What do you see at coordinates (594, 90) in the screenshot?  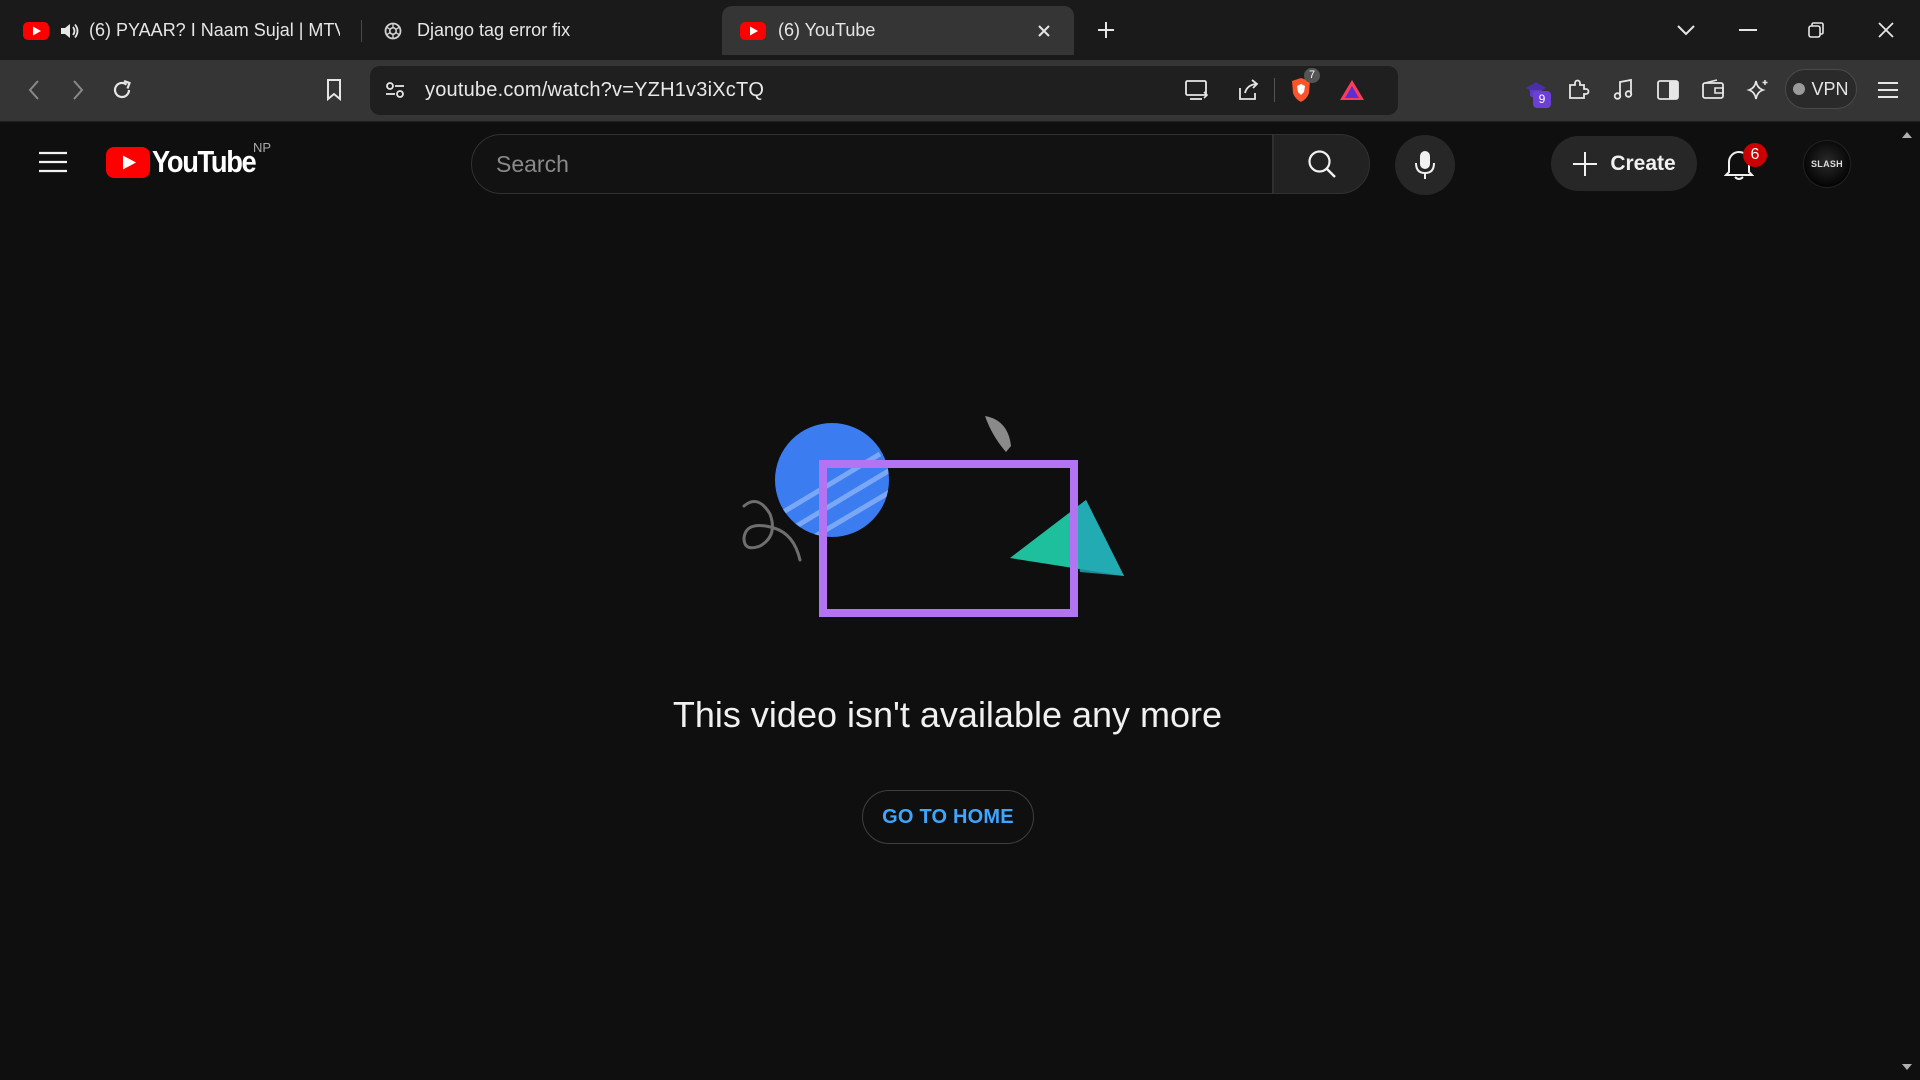 I see `url-text: youtube.com/watch?v=YZH1v3iXcTQ` at bounding box center [594, 90].